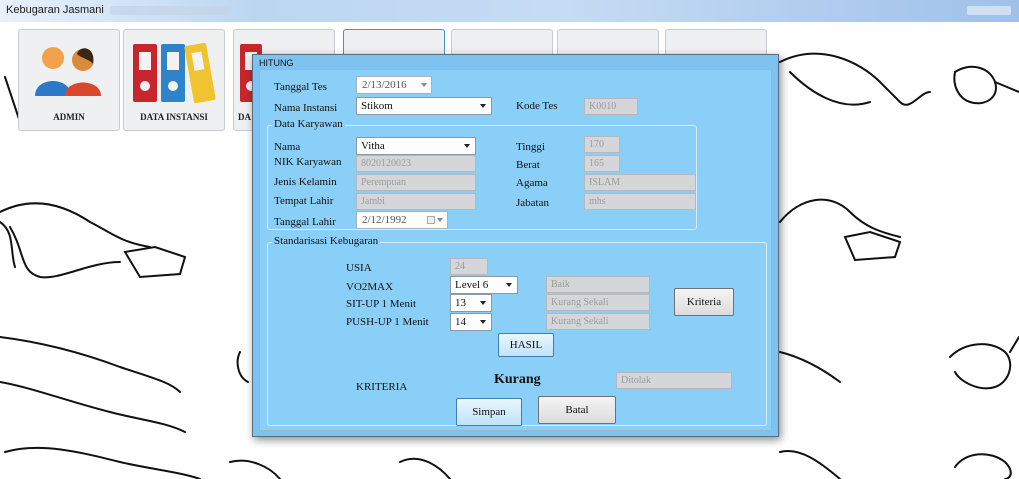  I want to click on nik-field: 8020120023, so click(416, 163).